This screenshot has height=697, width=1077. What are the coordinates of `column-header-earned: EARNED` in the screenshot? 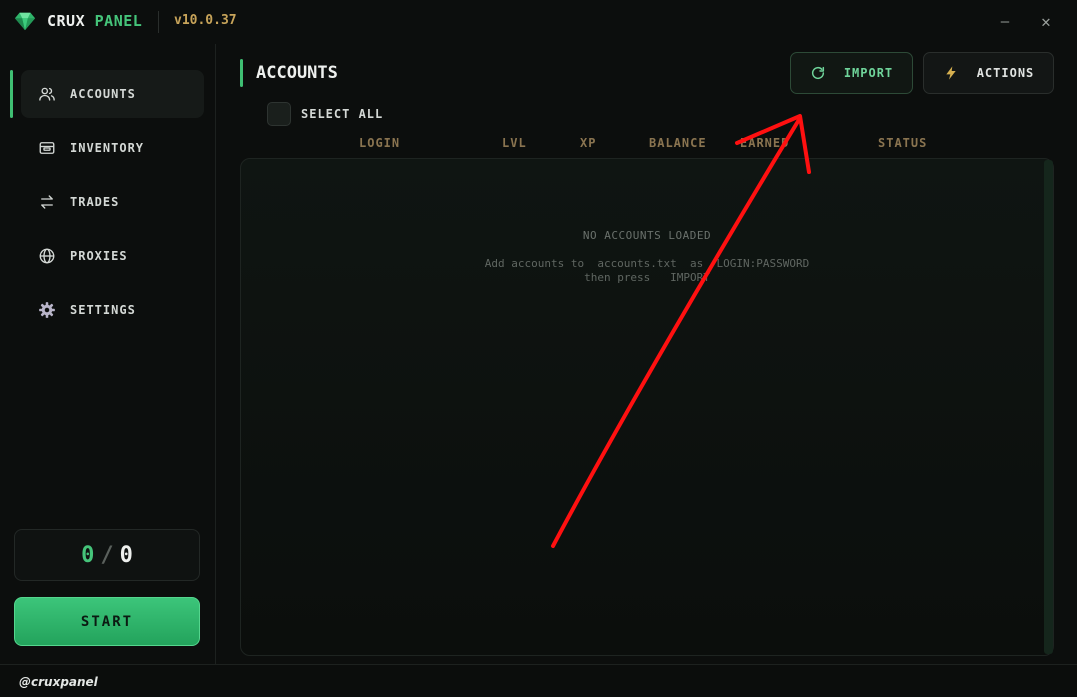 It's located at (764, 143).